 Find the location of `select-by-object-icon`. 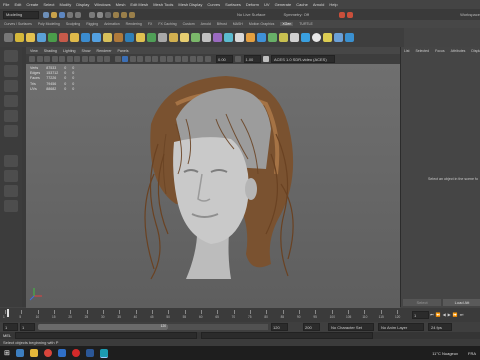

select-by-object-icon is located at coordinates (100, 14).